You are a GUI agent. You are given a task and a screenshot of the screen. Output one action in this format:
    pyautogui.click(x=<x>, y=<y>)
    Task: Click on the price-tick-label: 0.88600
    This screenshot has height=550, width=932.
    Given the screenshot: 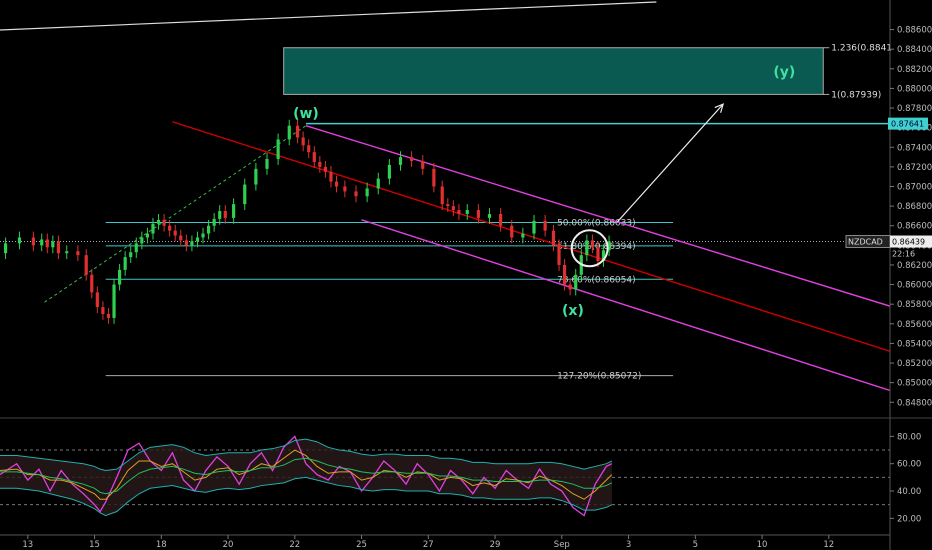 What is the action you would take?
    pyautogui.click(x=914, y=31)
    